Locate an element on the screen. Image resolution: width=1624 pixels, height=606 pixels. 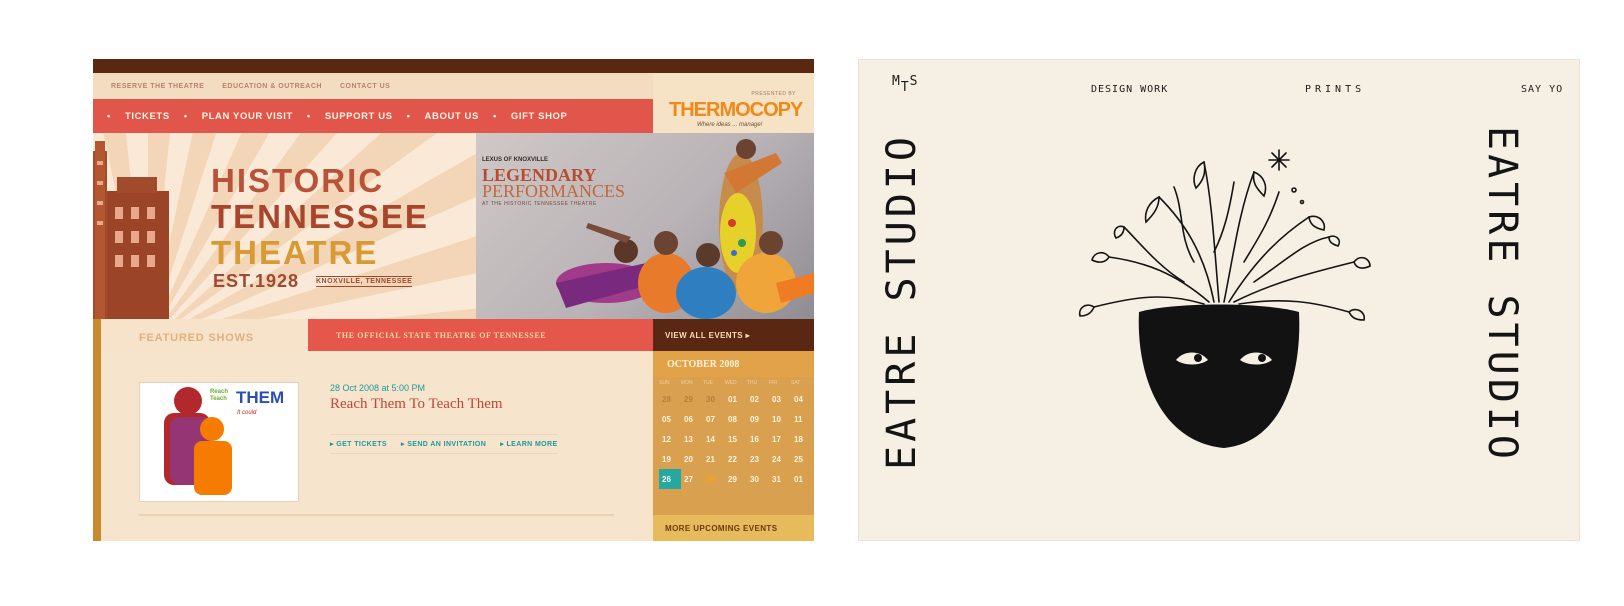
calendar-day: 19 is located at coordinates (670, 459).